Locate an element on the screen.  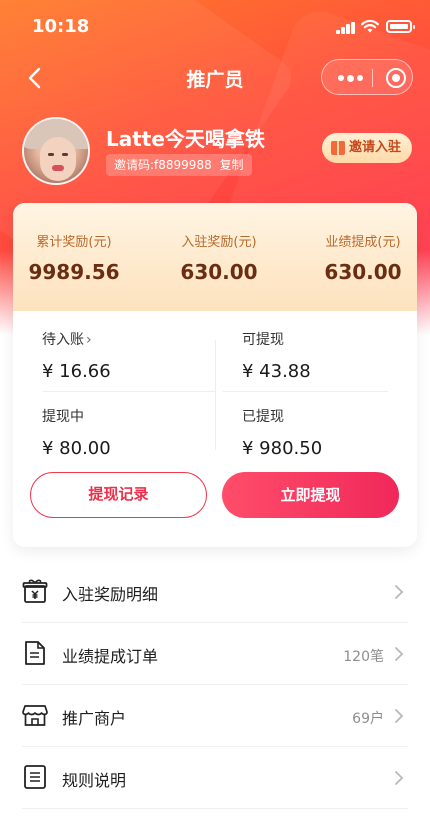
gift-icon is located at coordinates (338, 148).